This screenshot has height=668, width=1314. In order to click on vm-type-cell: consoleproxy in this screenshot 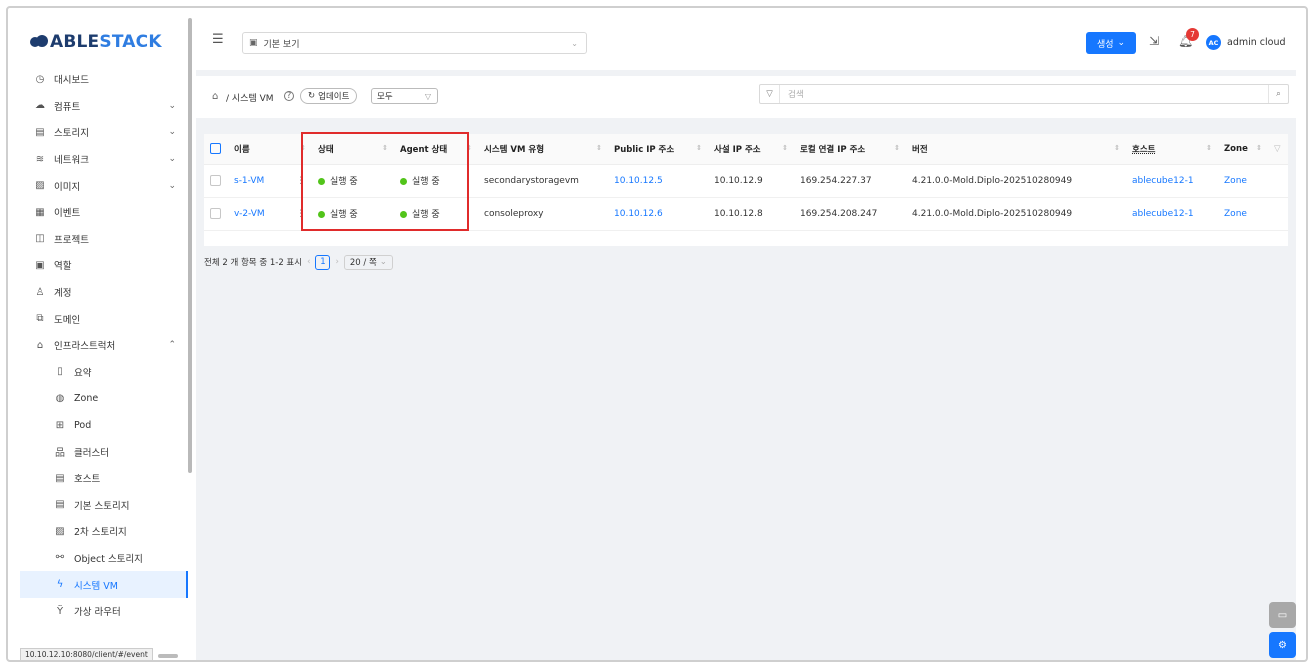, I will do `click(543, 214)`.